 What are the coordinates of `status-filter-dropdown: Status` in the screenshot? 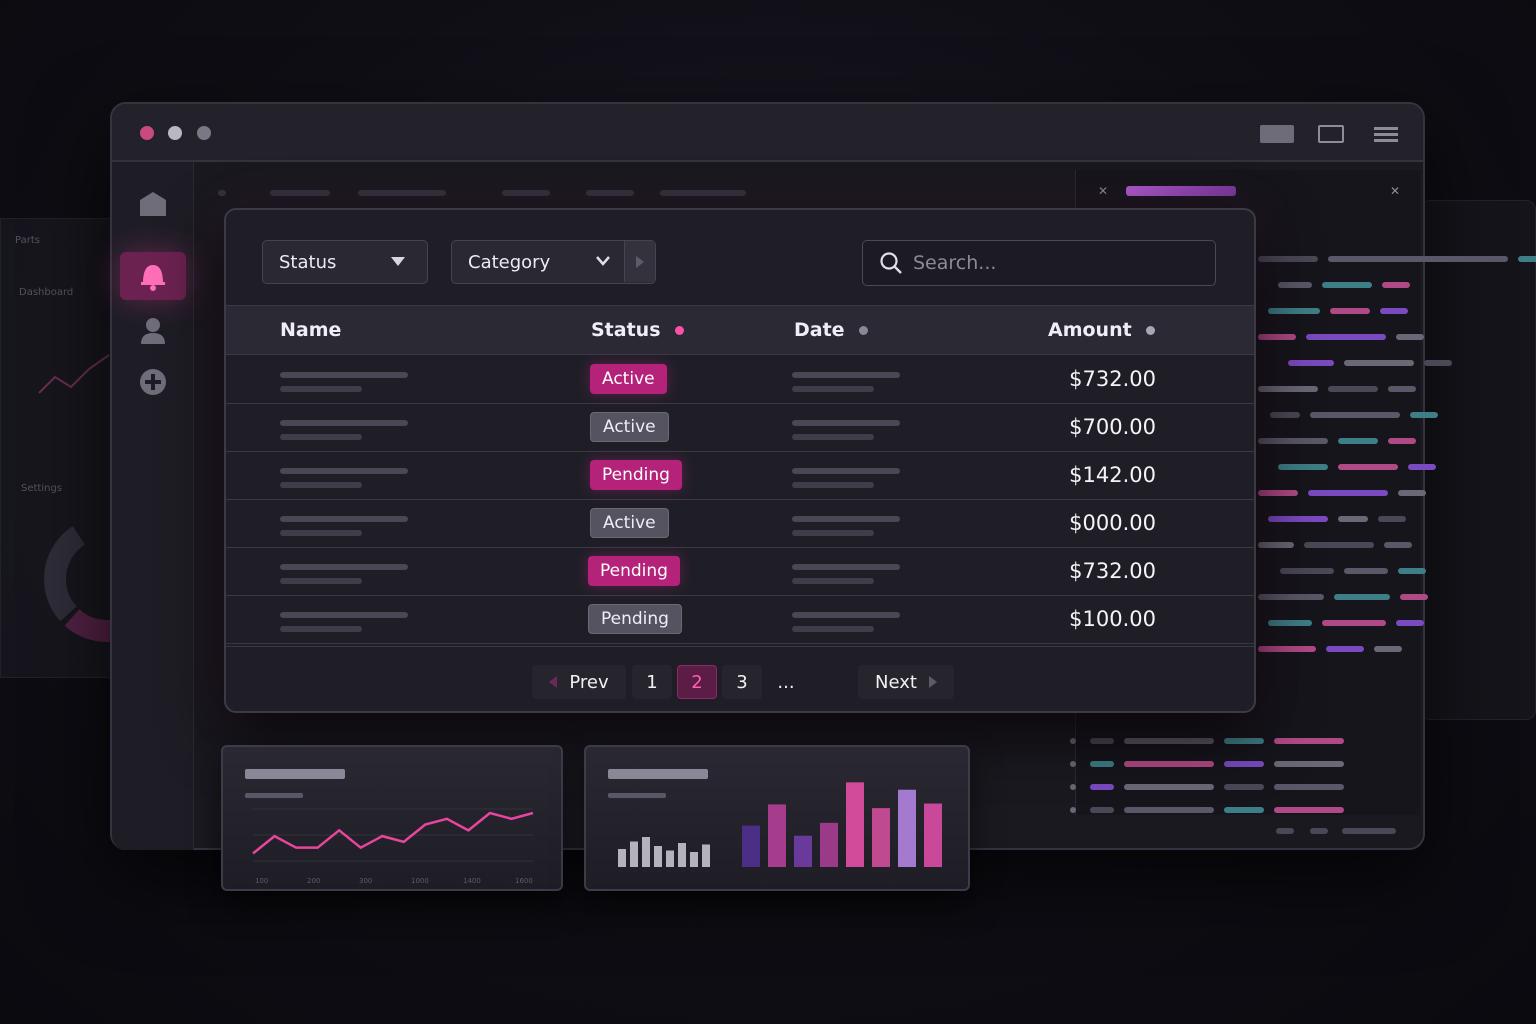 It's located at (345, 262).